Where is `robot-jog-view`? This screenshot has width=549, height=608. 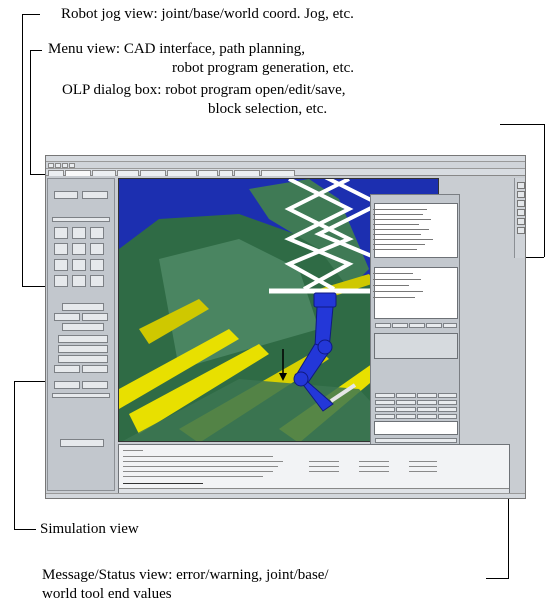
robot-jog-view is located at coordinates (81, 334).